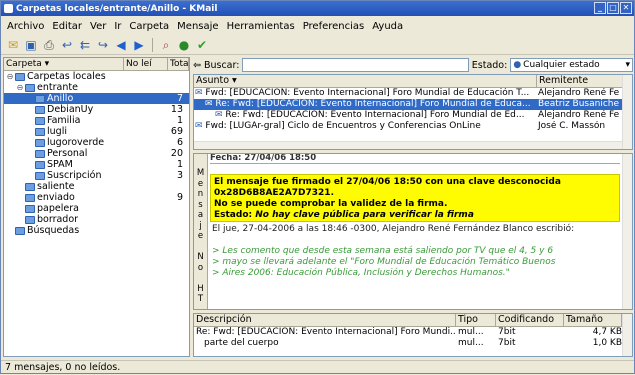  Describe the element at coordinates (613, 8) in the screenshot. I see `maximize-button: □` at that location.